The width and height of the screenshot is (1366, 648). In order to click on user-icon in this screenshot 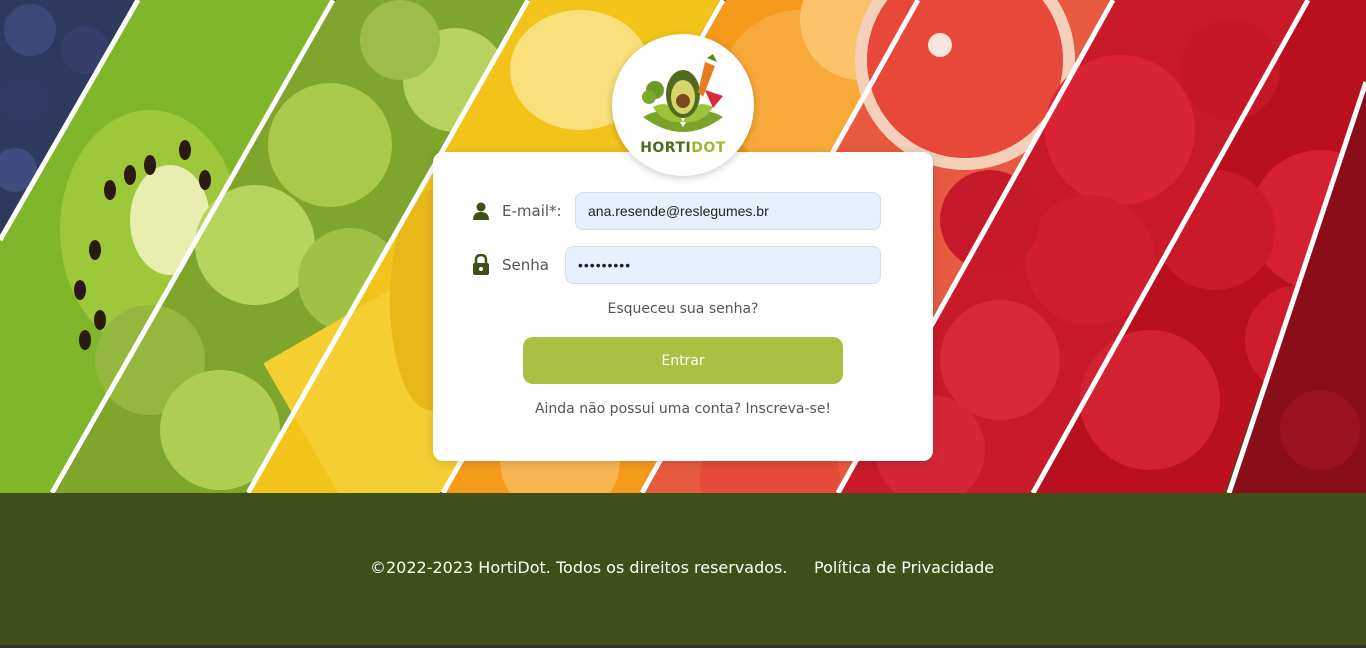, I will do `click(481, 211)`.